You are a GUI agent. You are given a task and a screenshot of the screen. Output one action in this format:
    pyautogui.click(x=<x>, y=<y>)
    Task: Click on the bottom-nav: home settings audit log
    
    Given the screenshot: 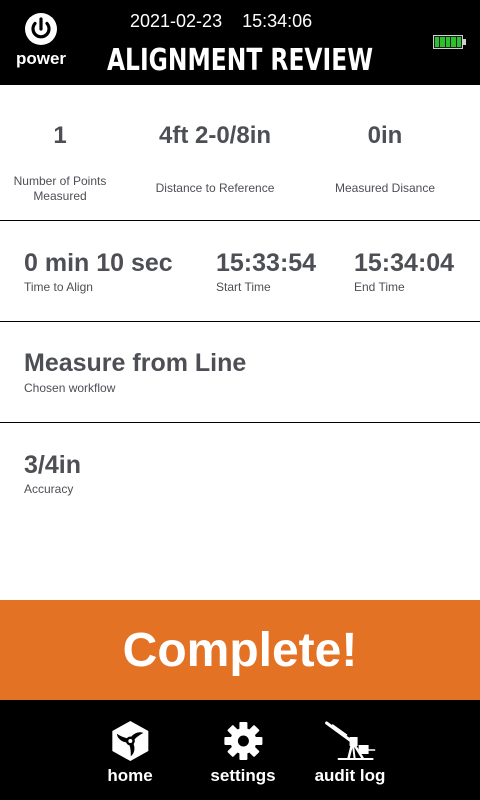 What is the action you would take?
    pyautogui.click(x=240, y=750)
    